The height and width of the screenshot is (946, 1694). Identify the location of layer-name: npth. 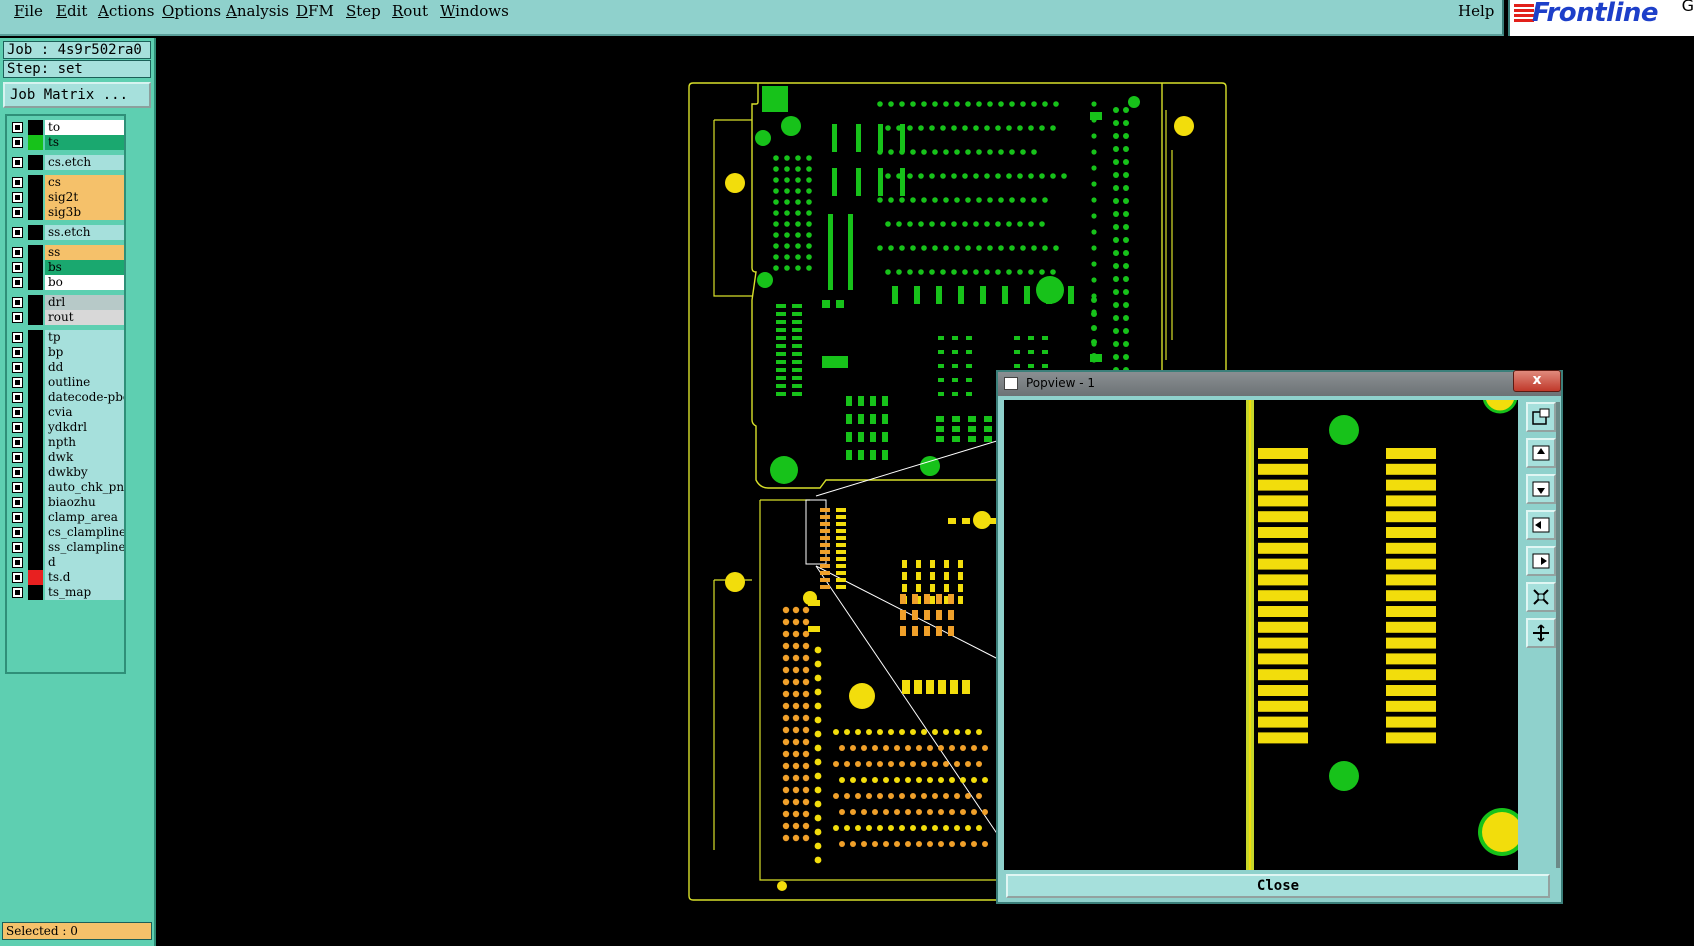
(84, 442).